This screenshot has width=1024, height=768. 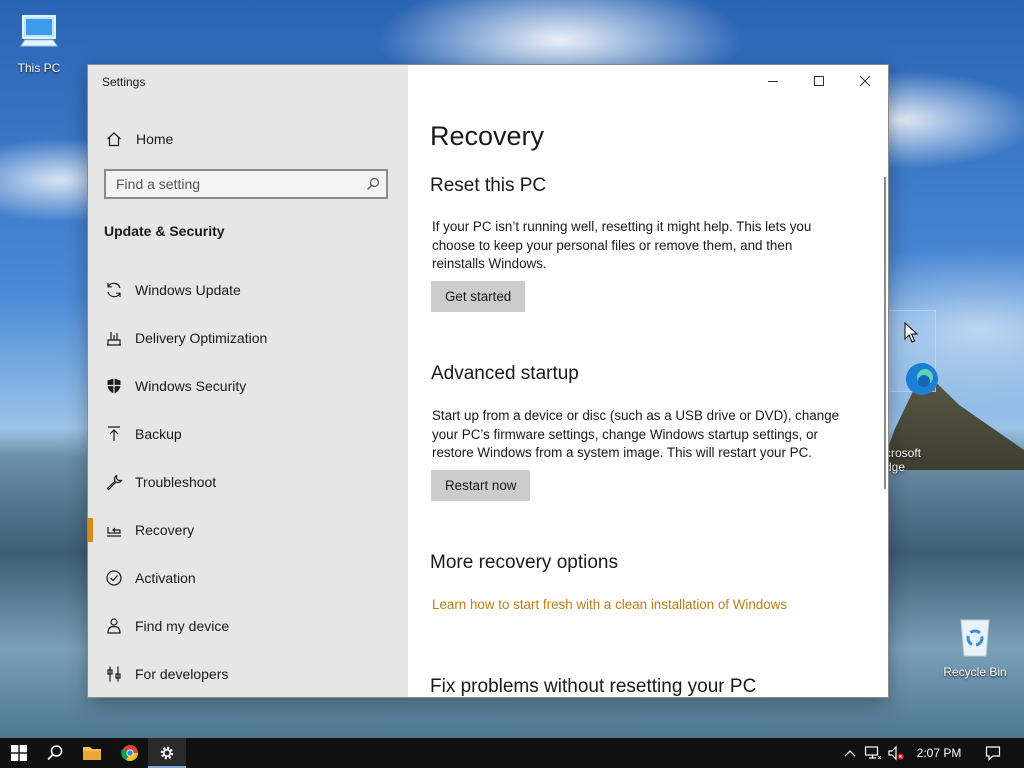 I want to click on developer-tools-icon, so click(x=114, y=674).